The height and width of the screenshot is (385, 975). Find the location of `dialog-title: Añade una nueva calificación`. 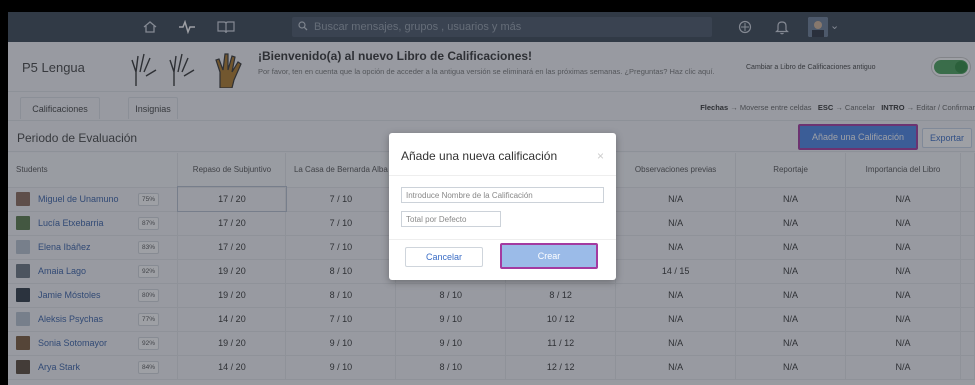

dialog-title: Añade una nueva calificación is located at coordinates (479, 156).